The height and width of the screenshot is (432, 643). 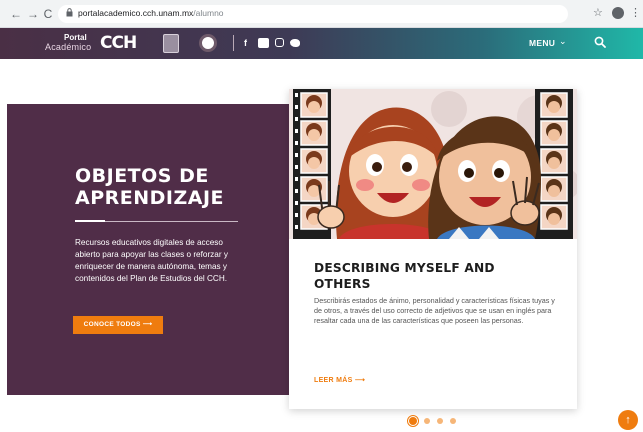 What do you see at coordinates (439, 285) in the screenshot?
I see `card-title-line2: OTHERS` at bounding box center [439, 285].